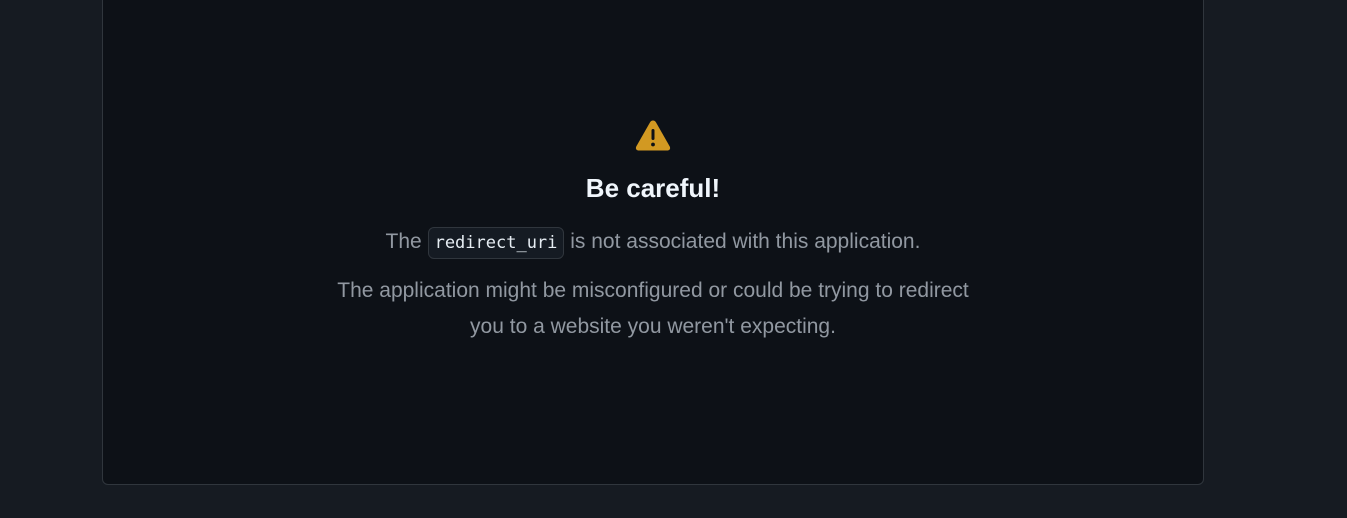  Describe the element at coordinates (496, 243) in the screenshot. I see `redirect-uri-code: redirect_uri` at that location.